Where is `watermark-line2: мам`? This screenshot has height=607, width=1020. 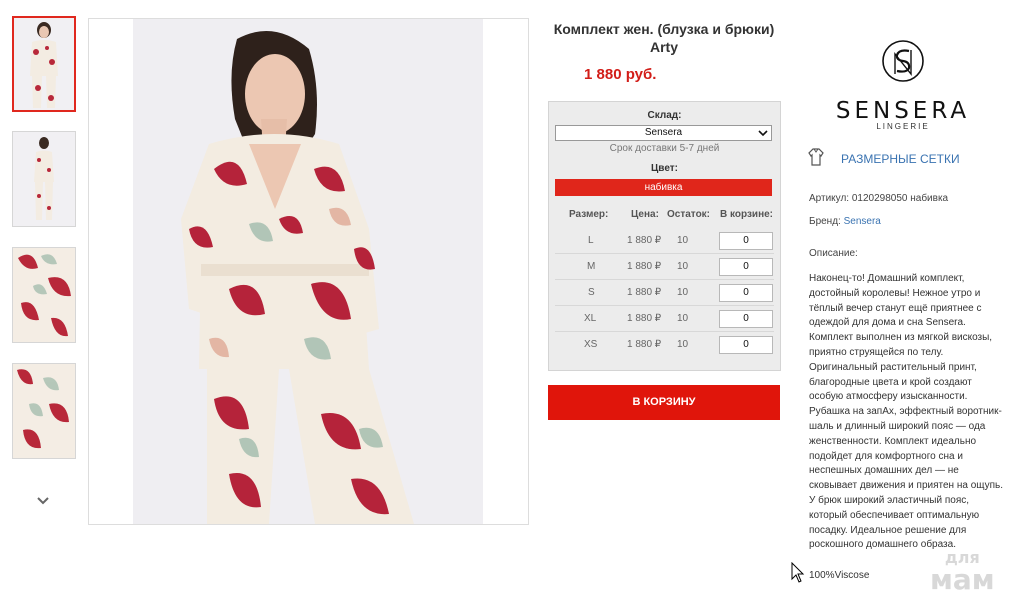 watermark-line2: мам is located at coordinates (962, 579).